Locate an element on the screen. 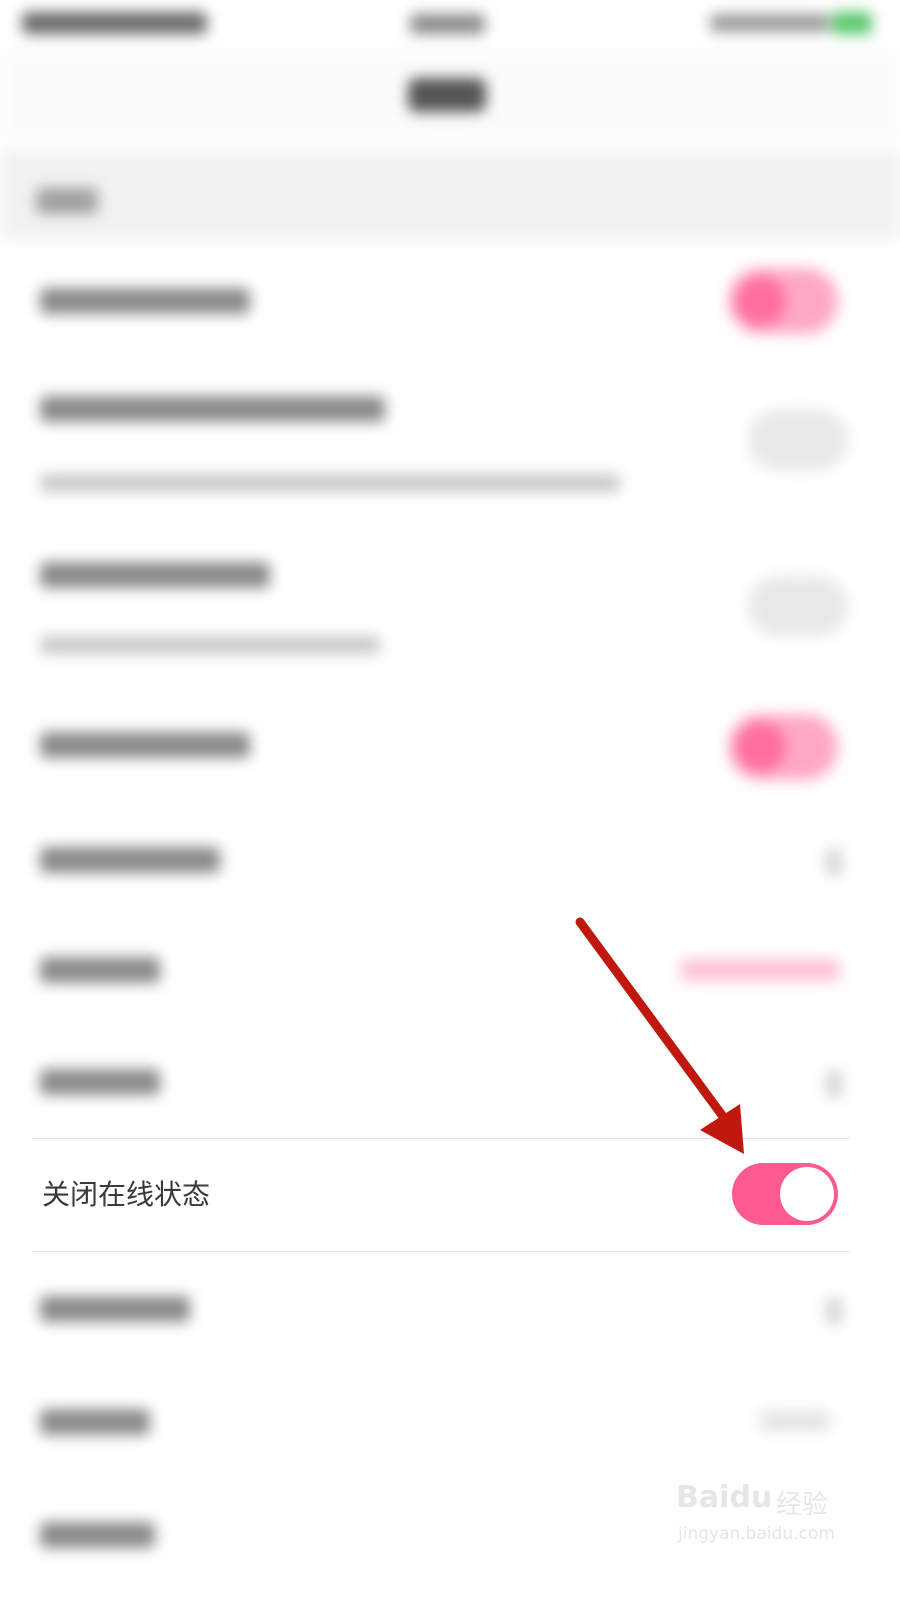  status-bar is located at coordinates (450, 24).